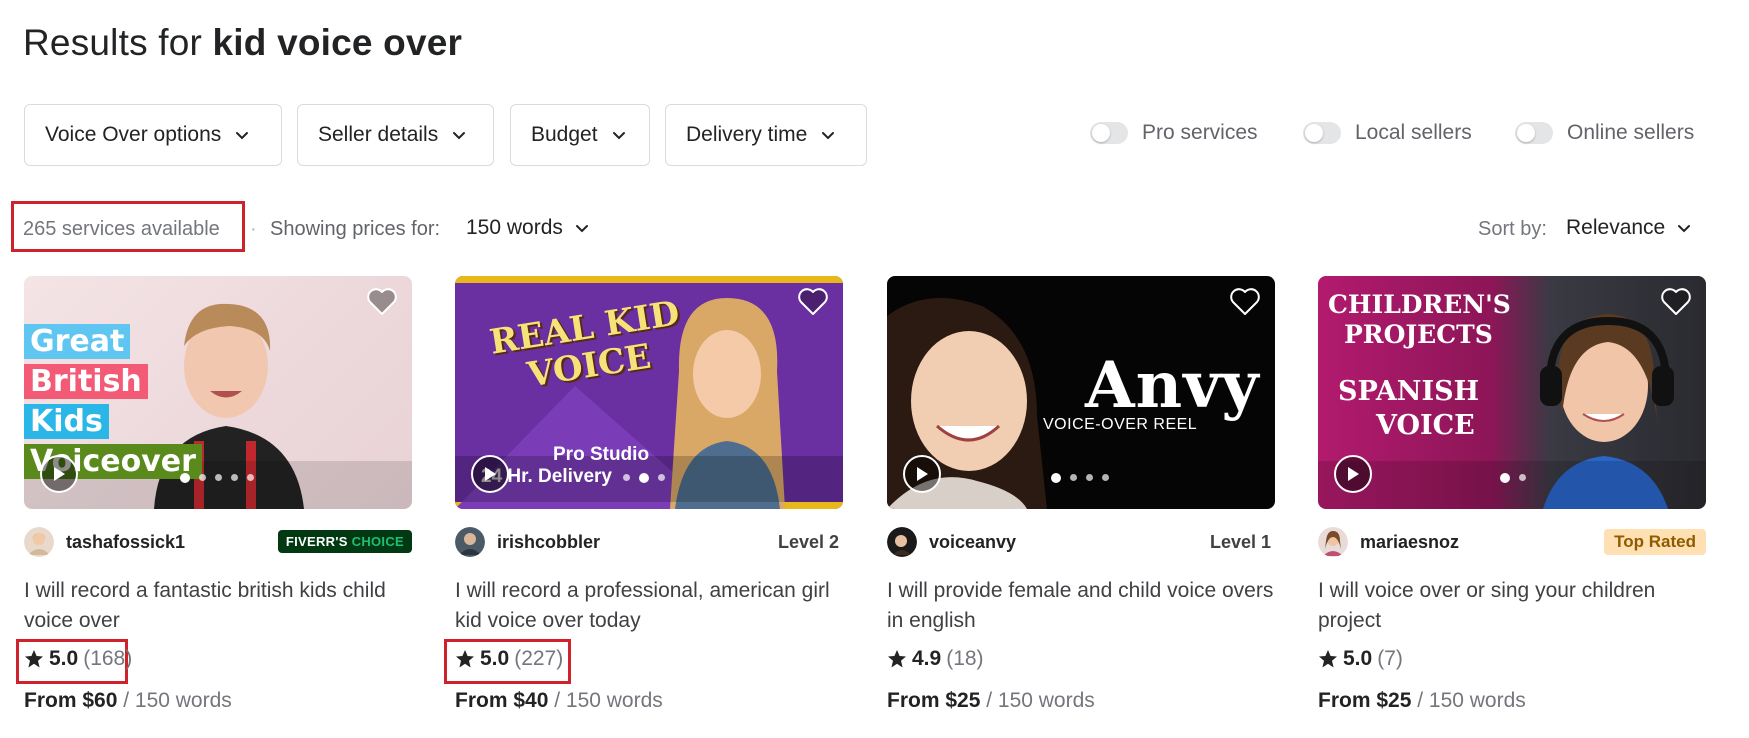 The width and height of the screenshot is (1749, 738). What do you see at coordinates (1418, 334) in the screenshot?
I see `thumb-text: PROJECTS` at bounding box center [1418, 334].